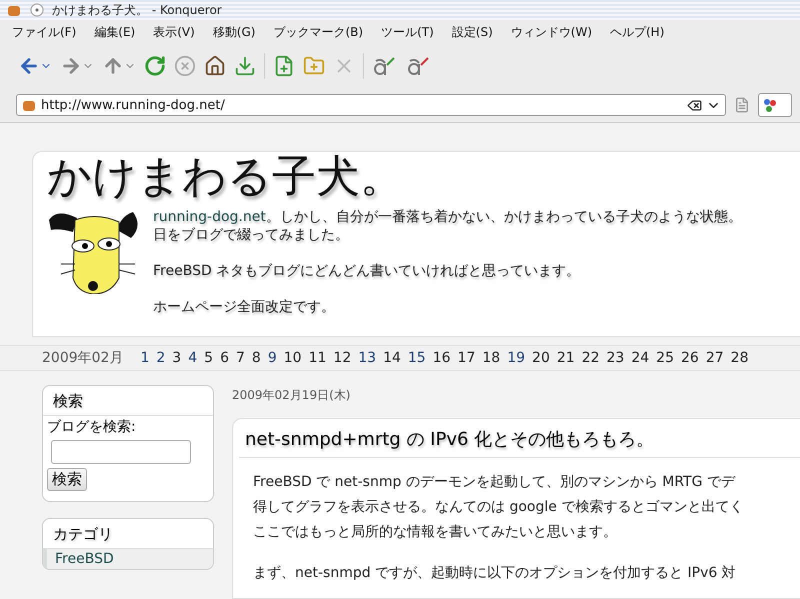 The height and width of the screenshot is (599, 800). What do you see at coordinates (115, 32) in the screenshot?
I see `menu-item: 編集(E)` at bounding box center [115, 32].